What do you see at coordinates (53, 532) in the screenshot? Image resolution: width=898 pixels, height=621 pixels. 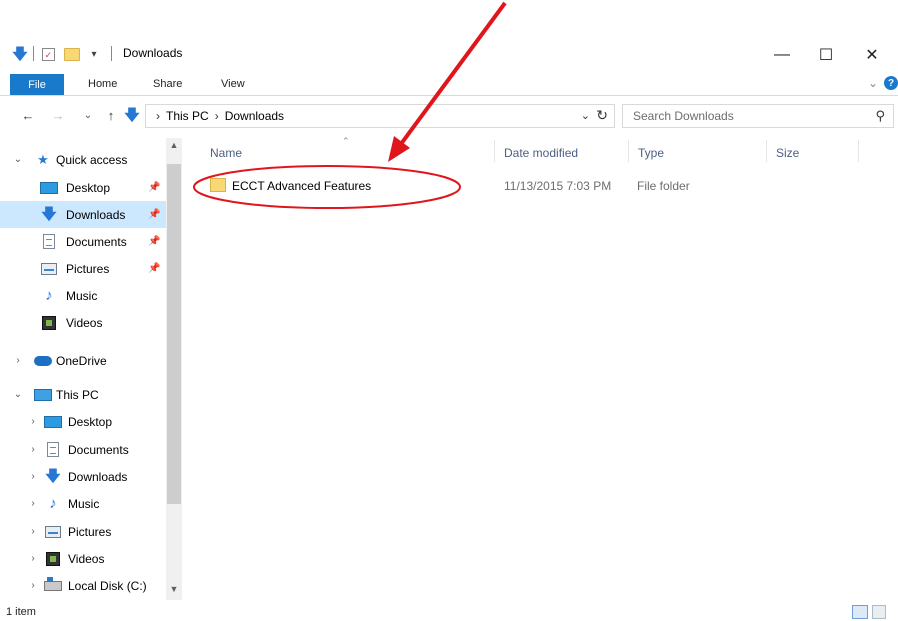 I see `pictures-icon` at bounding box center [53, 532].